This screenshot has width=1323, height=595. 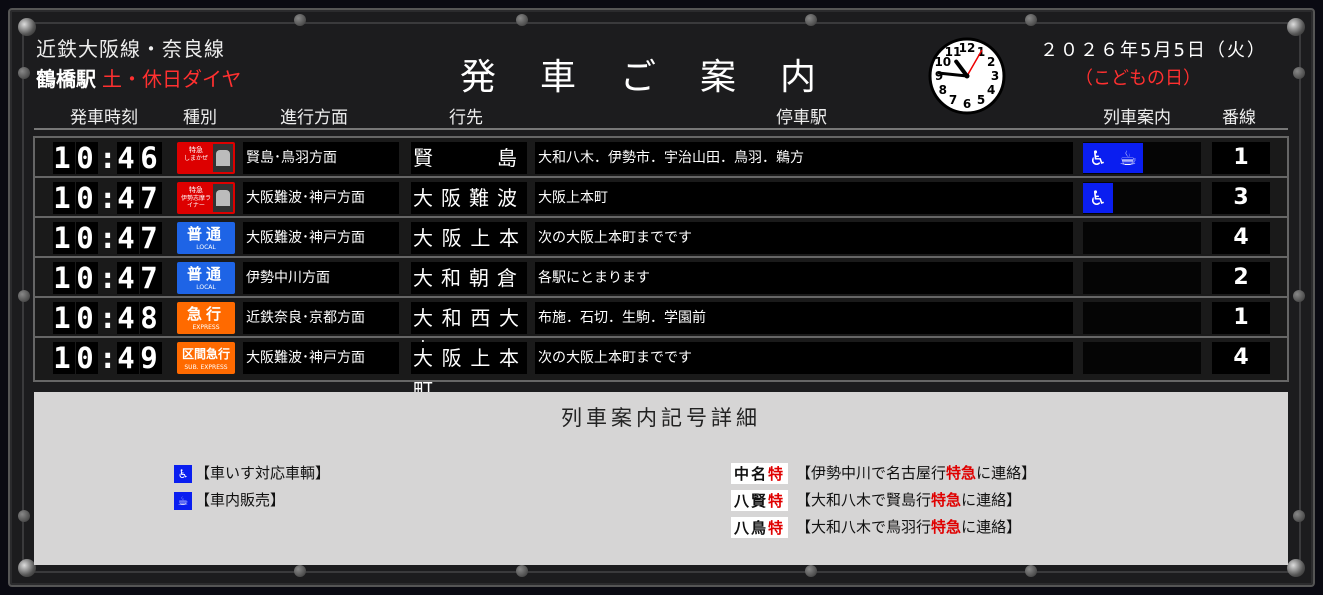 What do you see at coordinates (991, 500) in the screenshot?
I see `code-desc-post: に連絡】` at bounding box center [991, 500].